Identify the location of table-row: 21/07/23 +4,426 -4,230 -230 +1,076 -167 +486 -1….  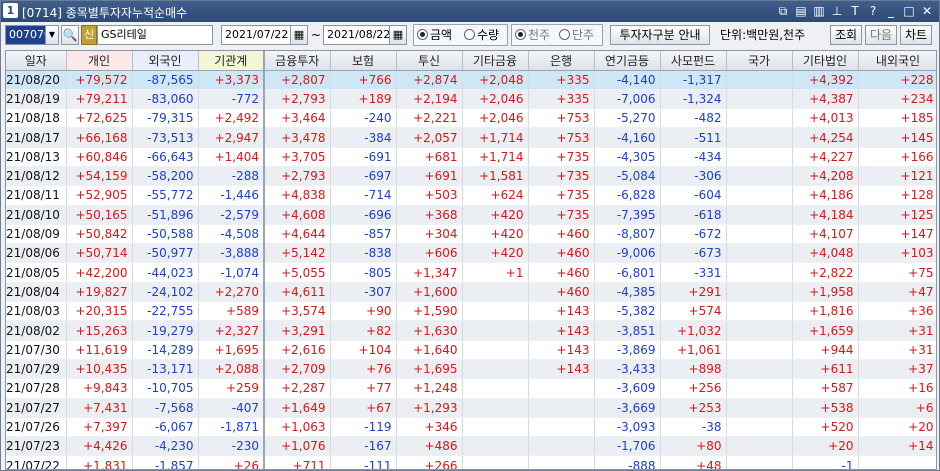
(471, 446).